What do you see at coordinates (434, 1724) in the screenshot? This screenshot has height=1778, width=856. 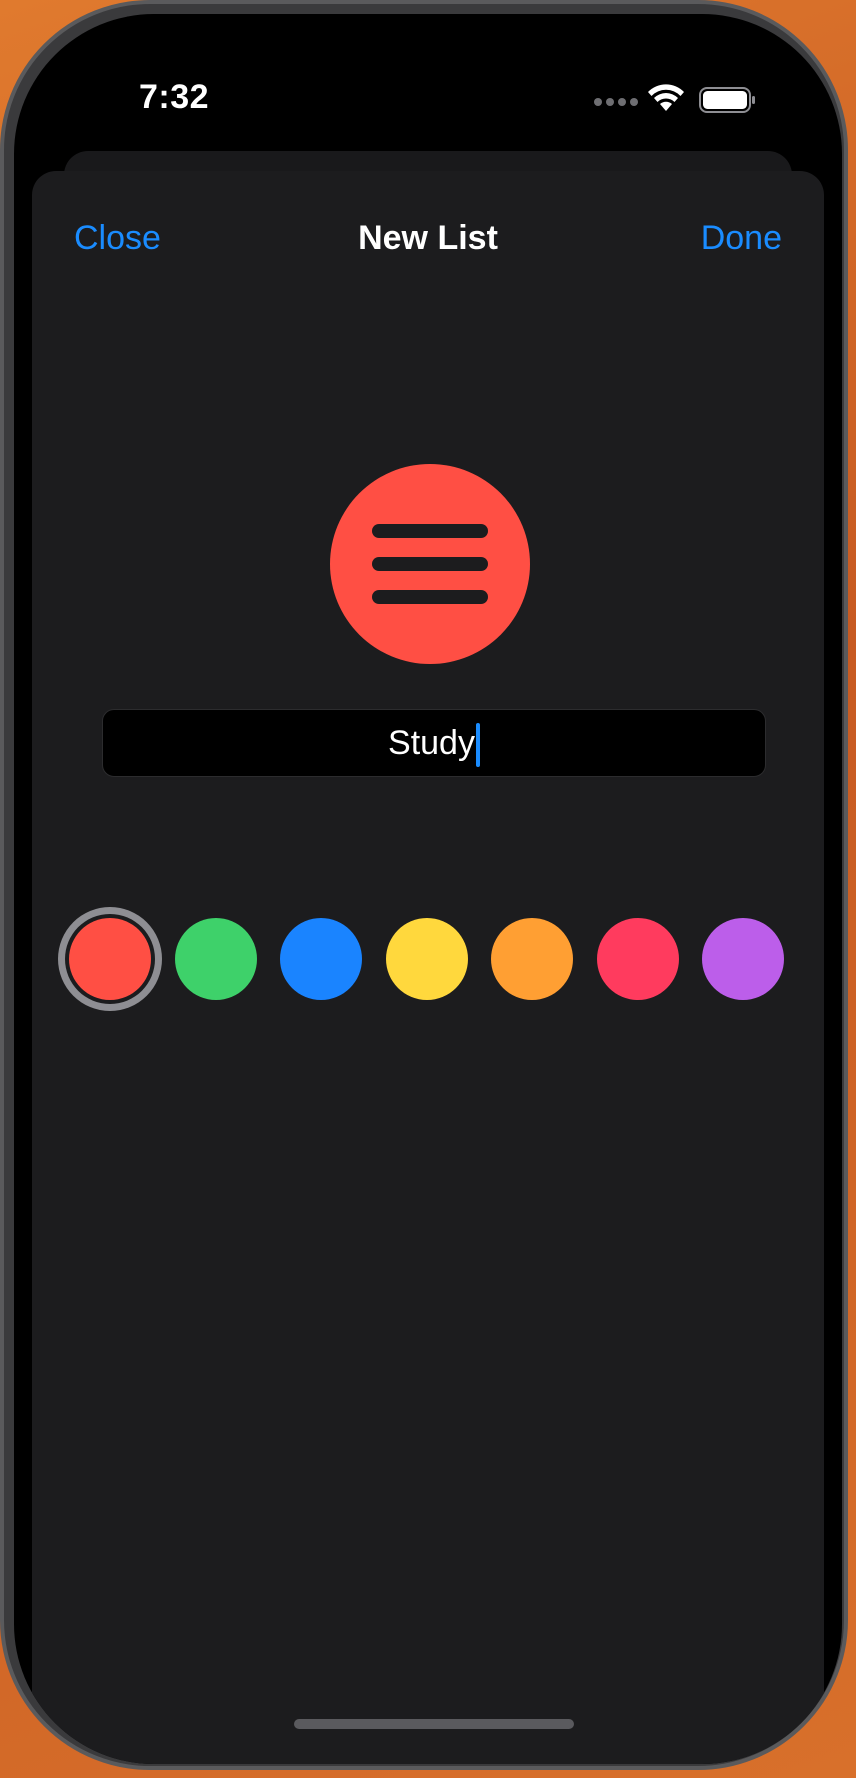 I see `home-indicator` at bounding box center [434, 1724].